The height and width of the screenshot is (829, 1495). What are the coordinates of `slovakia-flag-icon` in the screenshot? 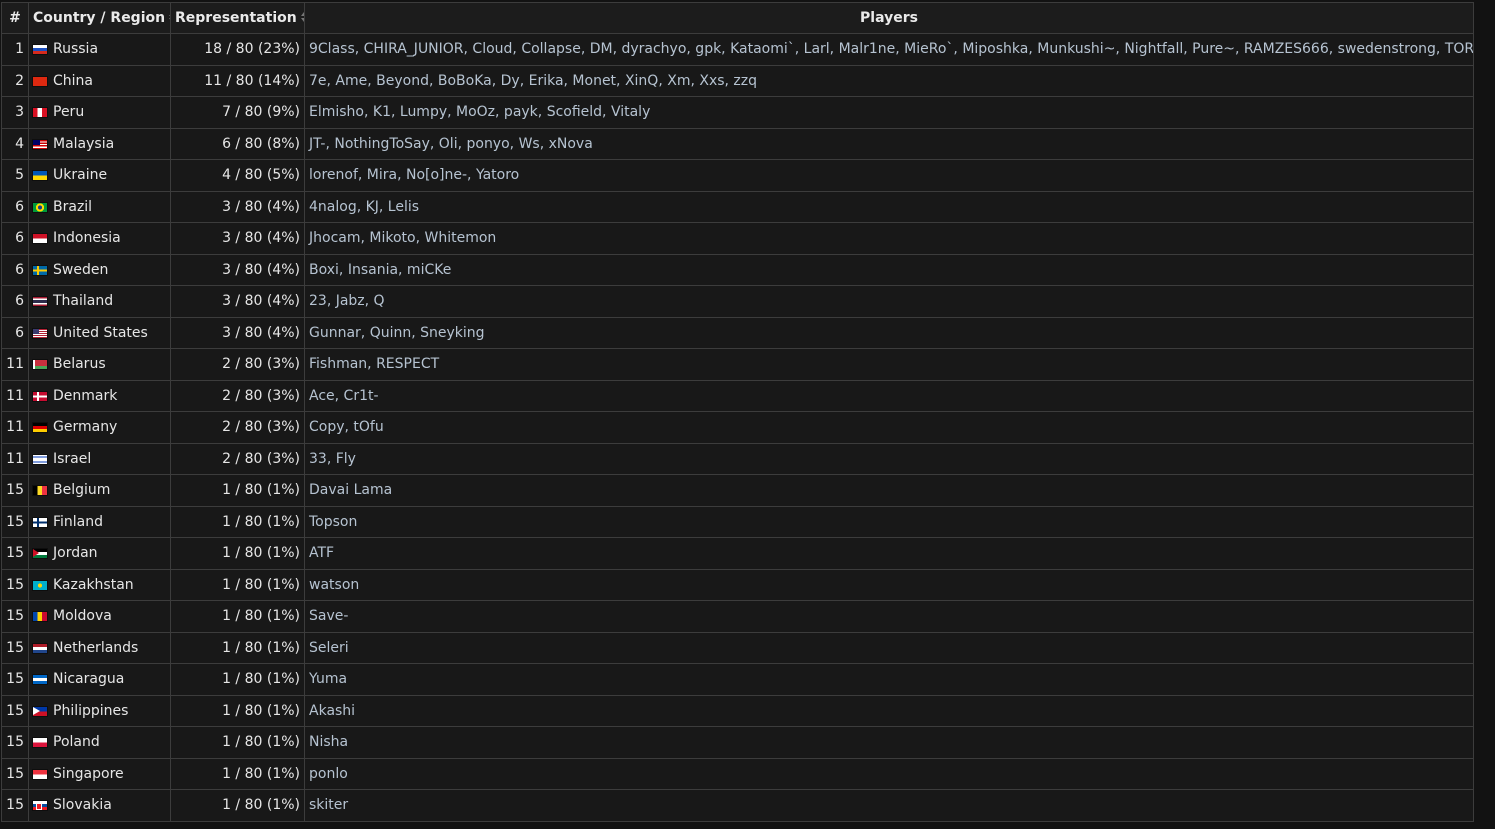 It's located at (40, 806).